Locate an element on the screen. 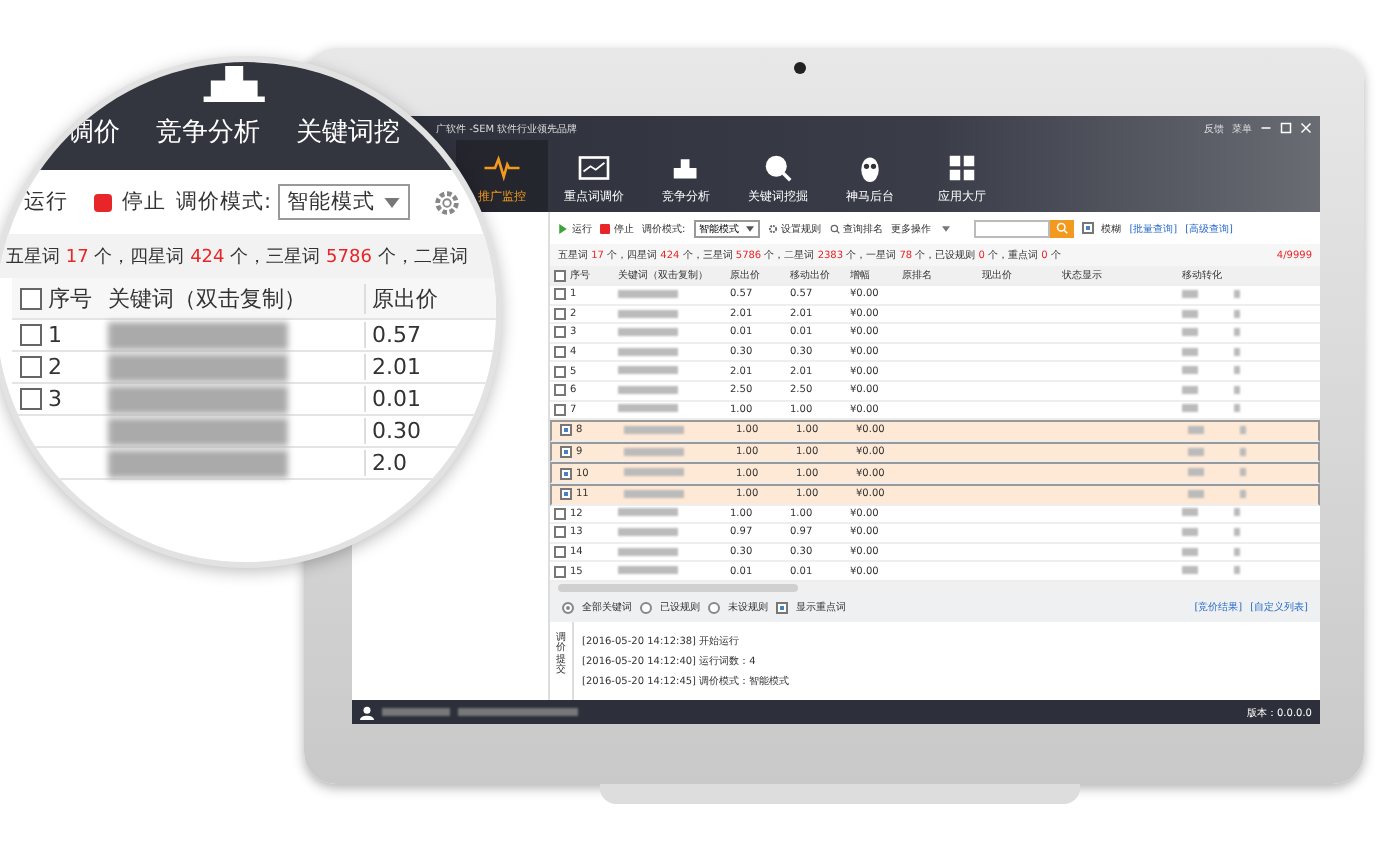  table-cell: 2.01 is located at coordinates (428, 367).